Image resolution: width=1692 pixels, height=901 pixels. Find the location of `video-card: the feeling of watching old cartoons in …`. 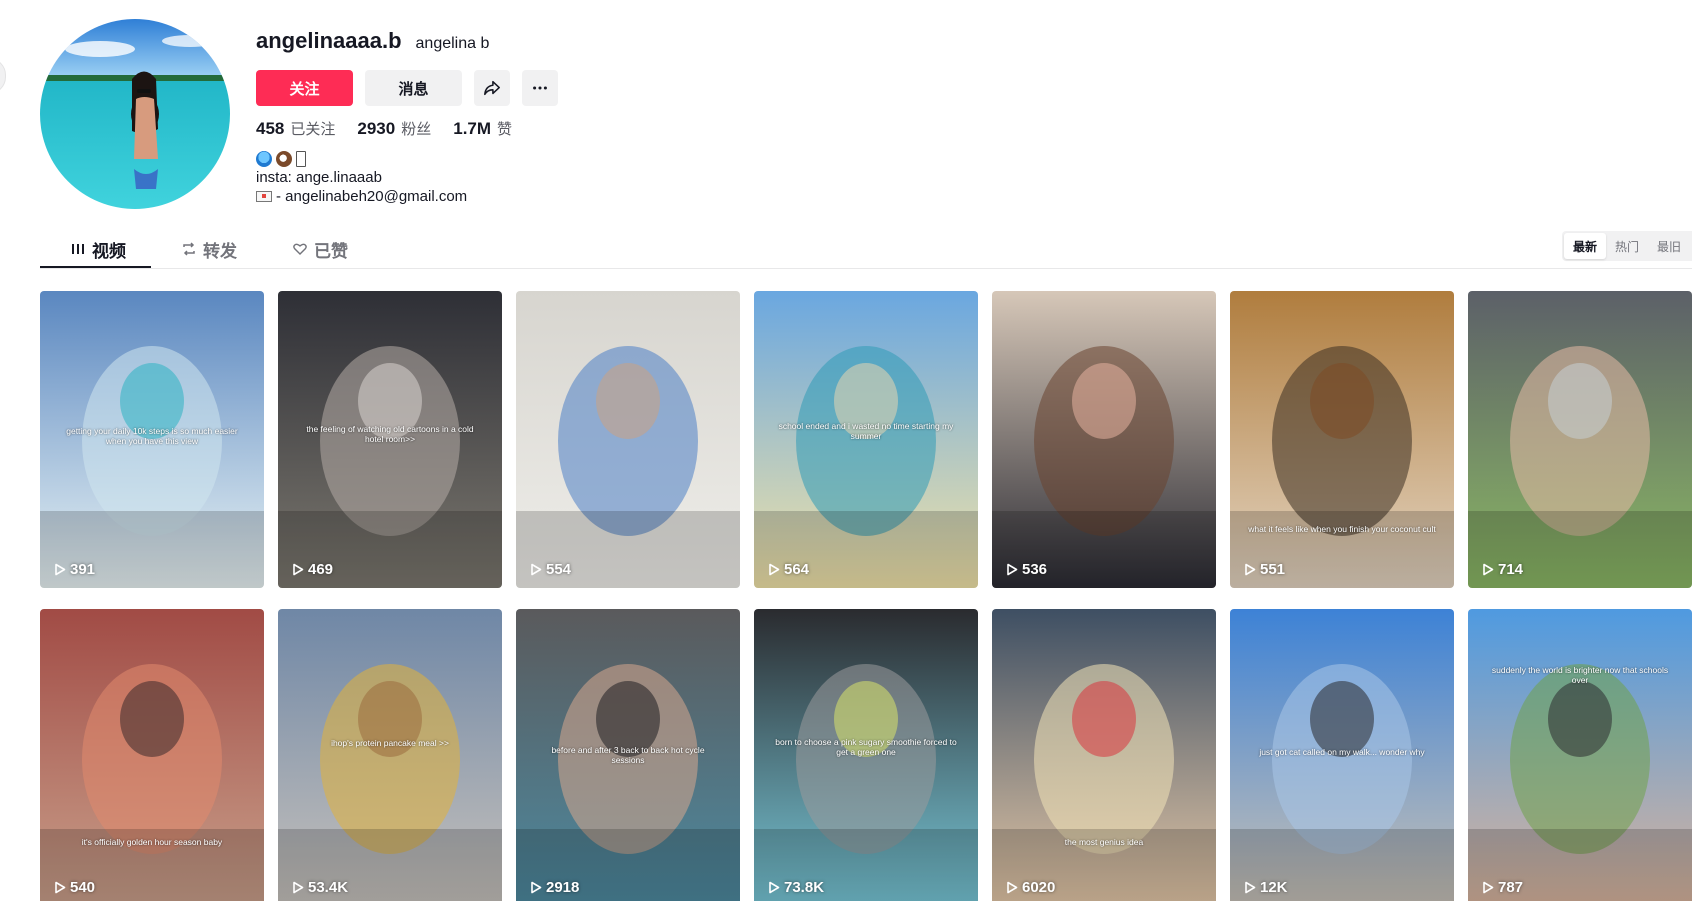

video-card: the feeling of watching old cartoons in … is located at coordinates (390, 439).